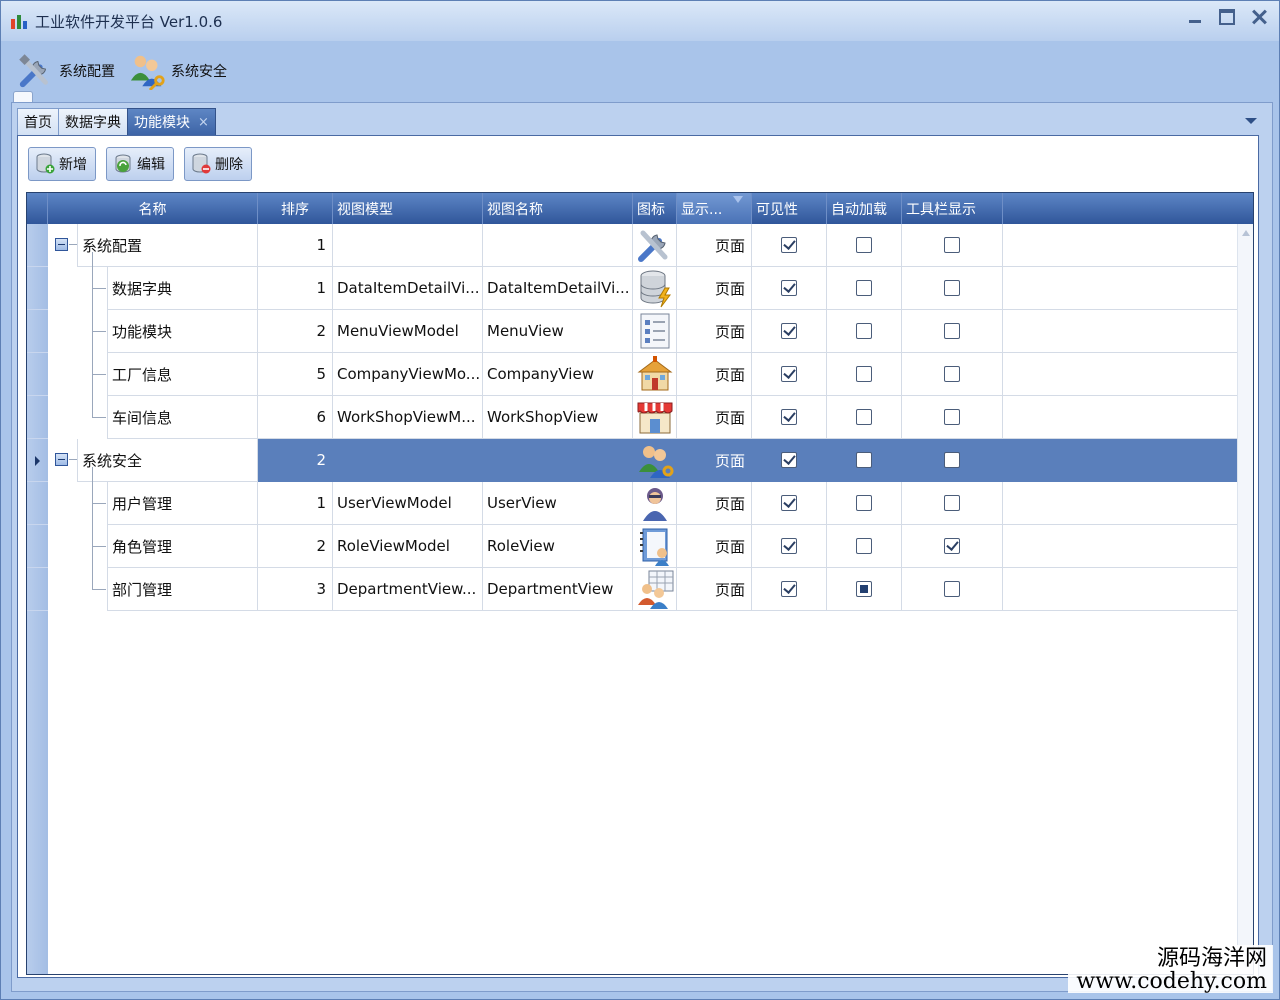  I want to click on table-row: 系统配置 1 页面, so click(632, 245).